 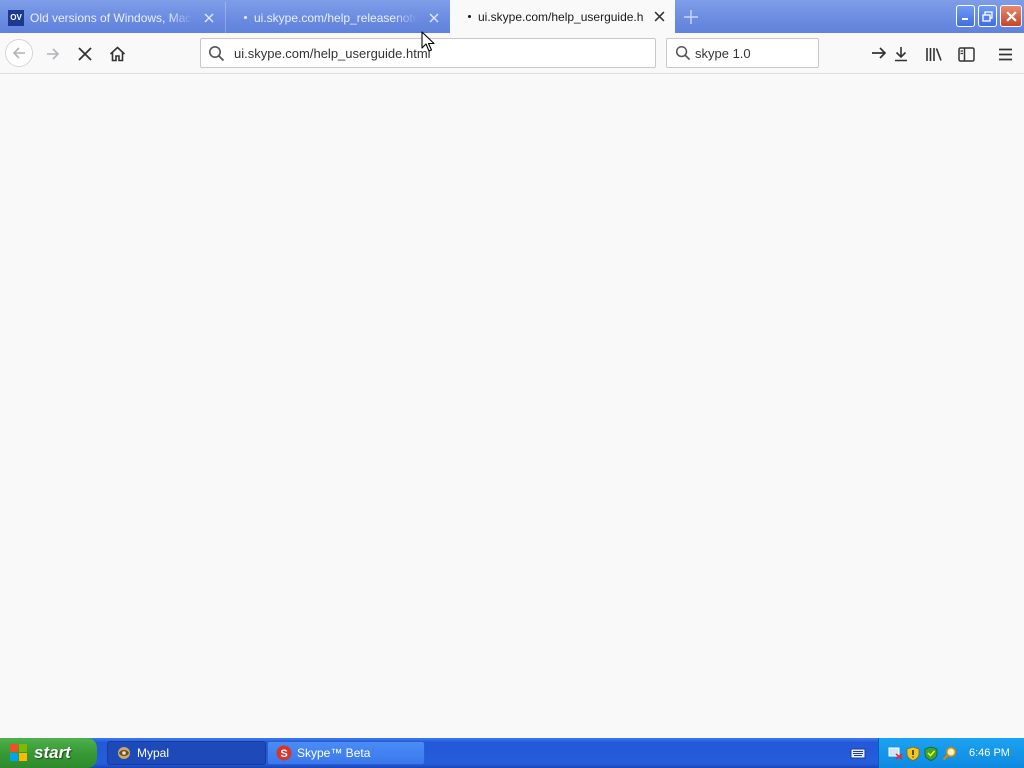 I want to click on download-icon, so click(x=901, y=54).